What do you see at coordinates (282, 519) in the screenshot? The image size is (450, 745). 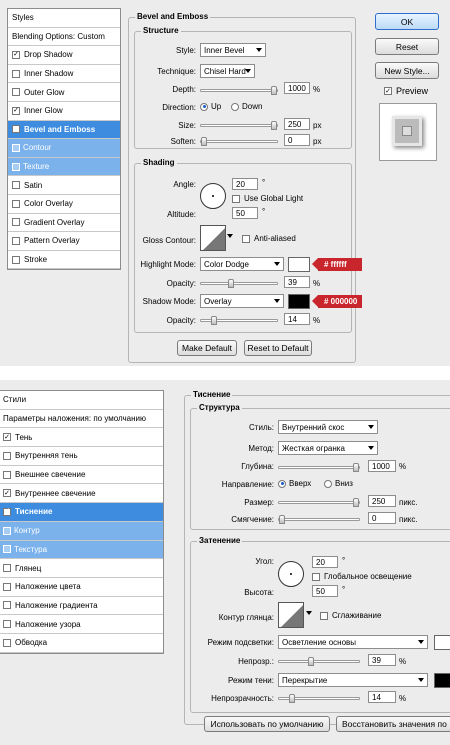 I see `soften-knob-ru` at bounding box center [282, 519].